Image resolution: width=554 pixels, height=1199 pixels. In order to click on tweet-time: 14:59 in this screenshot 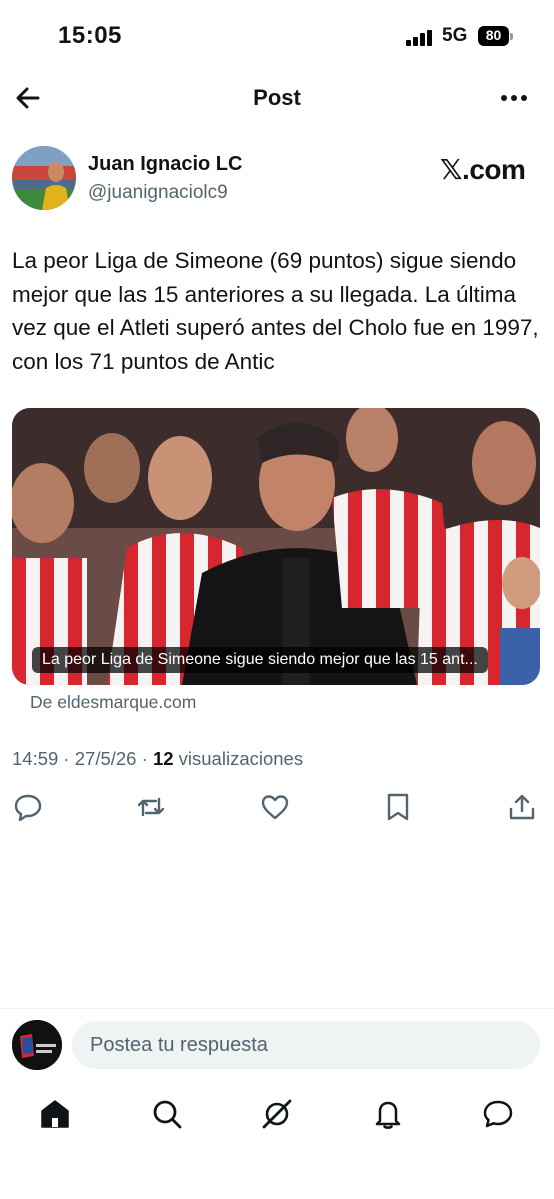, I will do `click(35, 758)`.